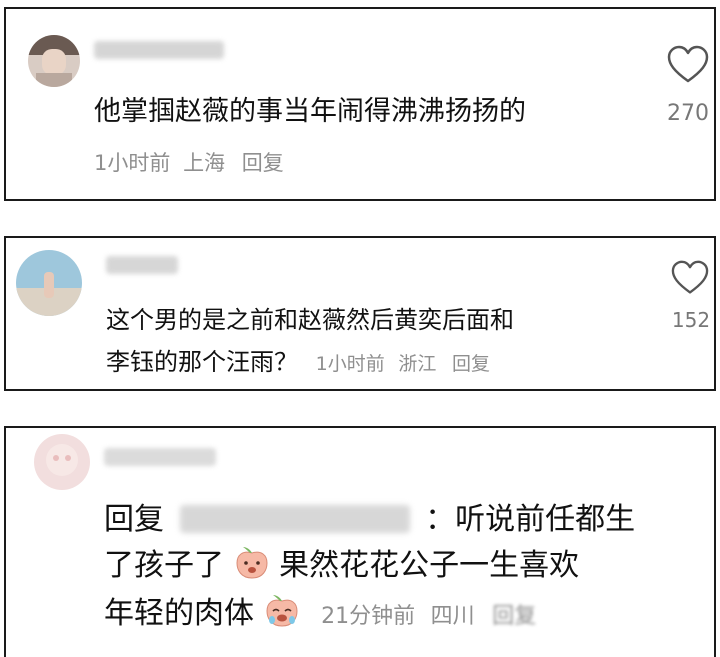 This screenshot has width=720, height=657. I want to click on comment-location: 四川, so click(452, 616).